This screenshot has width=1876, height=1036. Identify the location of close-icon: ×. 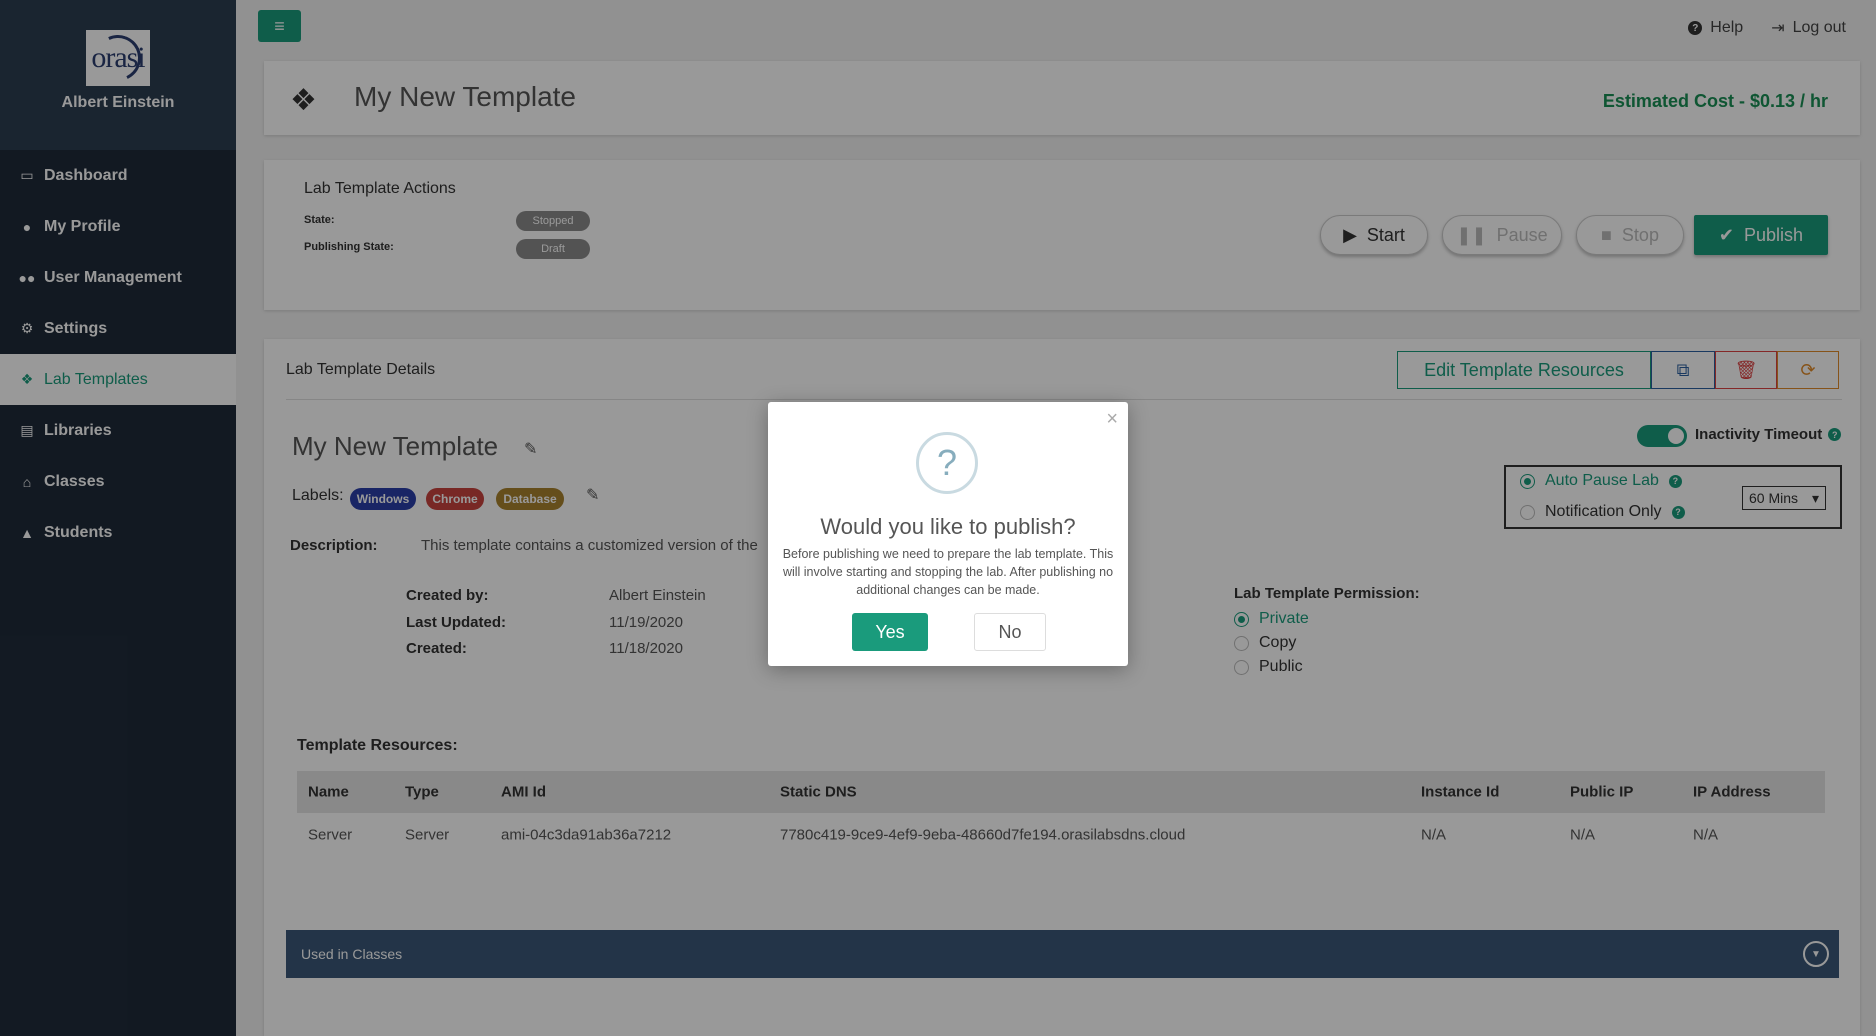
(1112, 419).